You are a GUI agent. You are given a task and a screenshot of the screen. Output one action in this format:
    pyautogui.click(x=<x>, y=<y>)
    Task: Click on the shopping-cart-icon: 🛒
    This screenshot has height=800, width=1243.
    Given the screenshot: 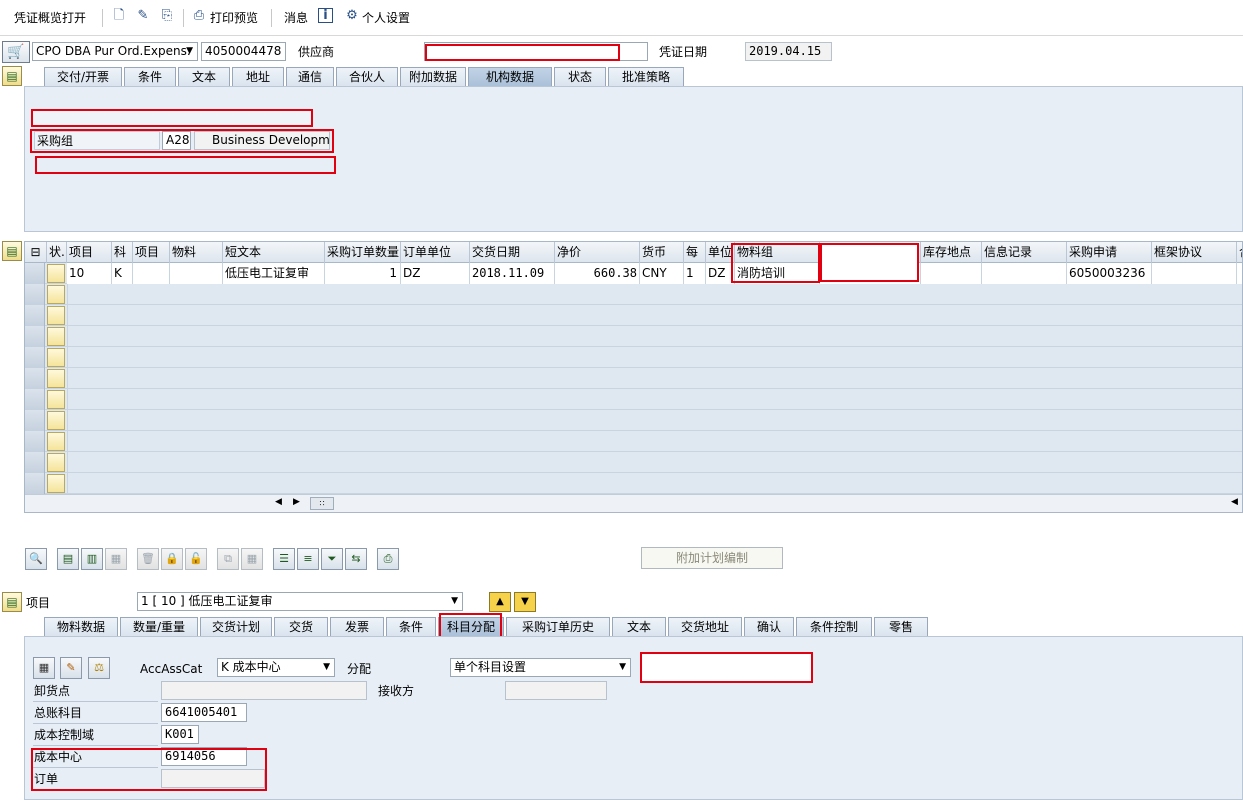 What is the action you would take?
    pyautogui.click(x=16, y=52)
    